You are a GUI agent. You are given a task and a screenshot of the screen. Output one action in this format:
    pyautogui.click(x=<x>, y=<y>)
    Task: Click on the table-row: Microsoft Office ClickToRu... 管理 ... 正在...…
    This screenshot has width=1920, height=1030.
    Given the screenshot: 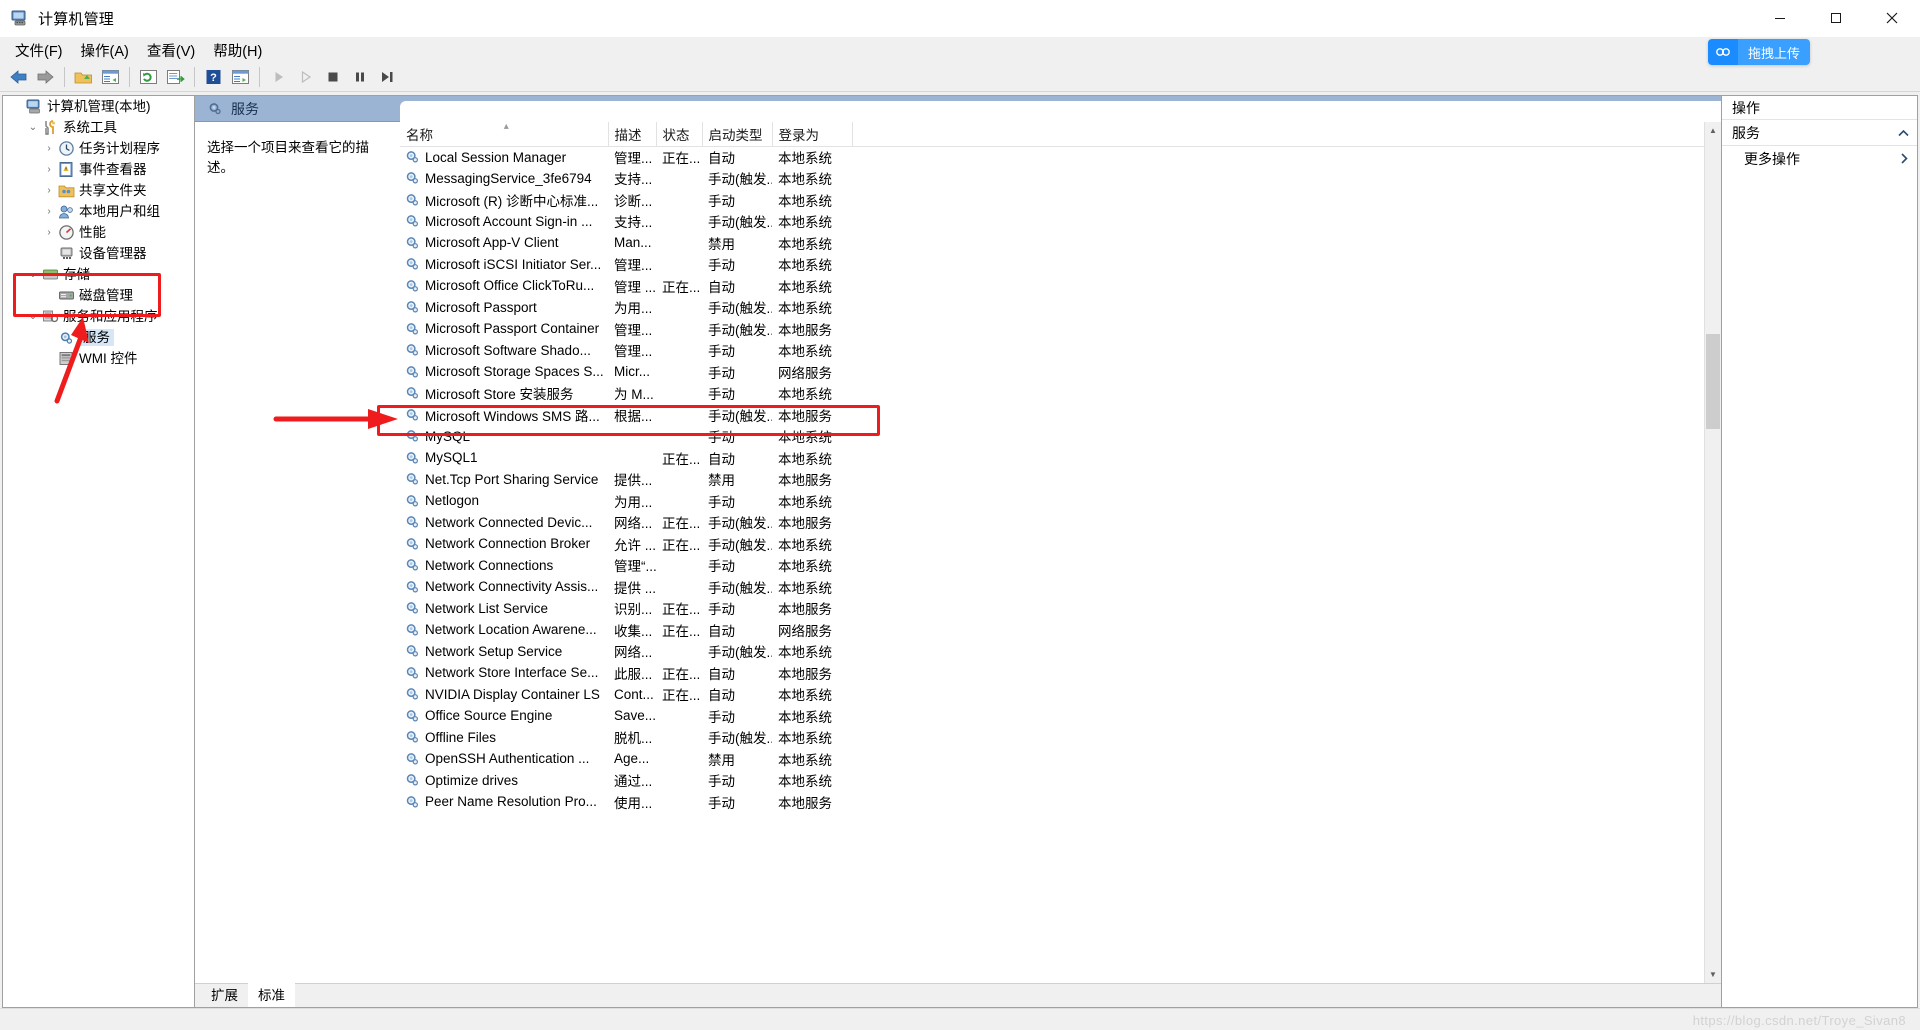 What is the action you would take?
    pyautogui.click(x=1060, y=286)
    